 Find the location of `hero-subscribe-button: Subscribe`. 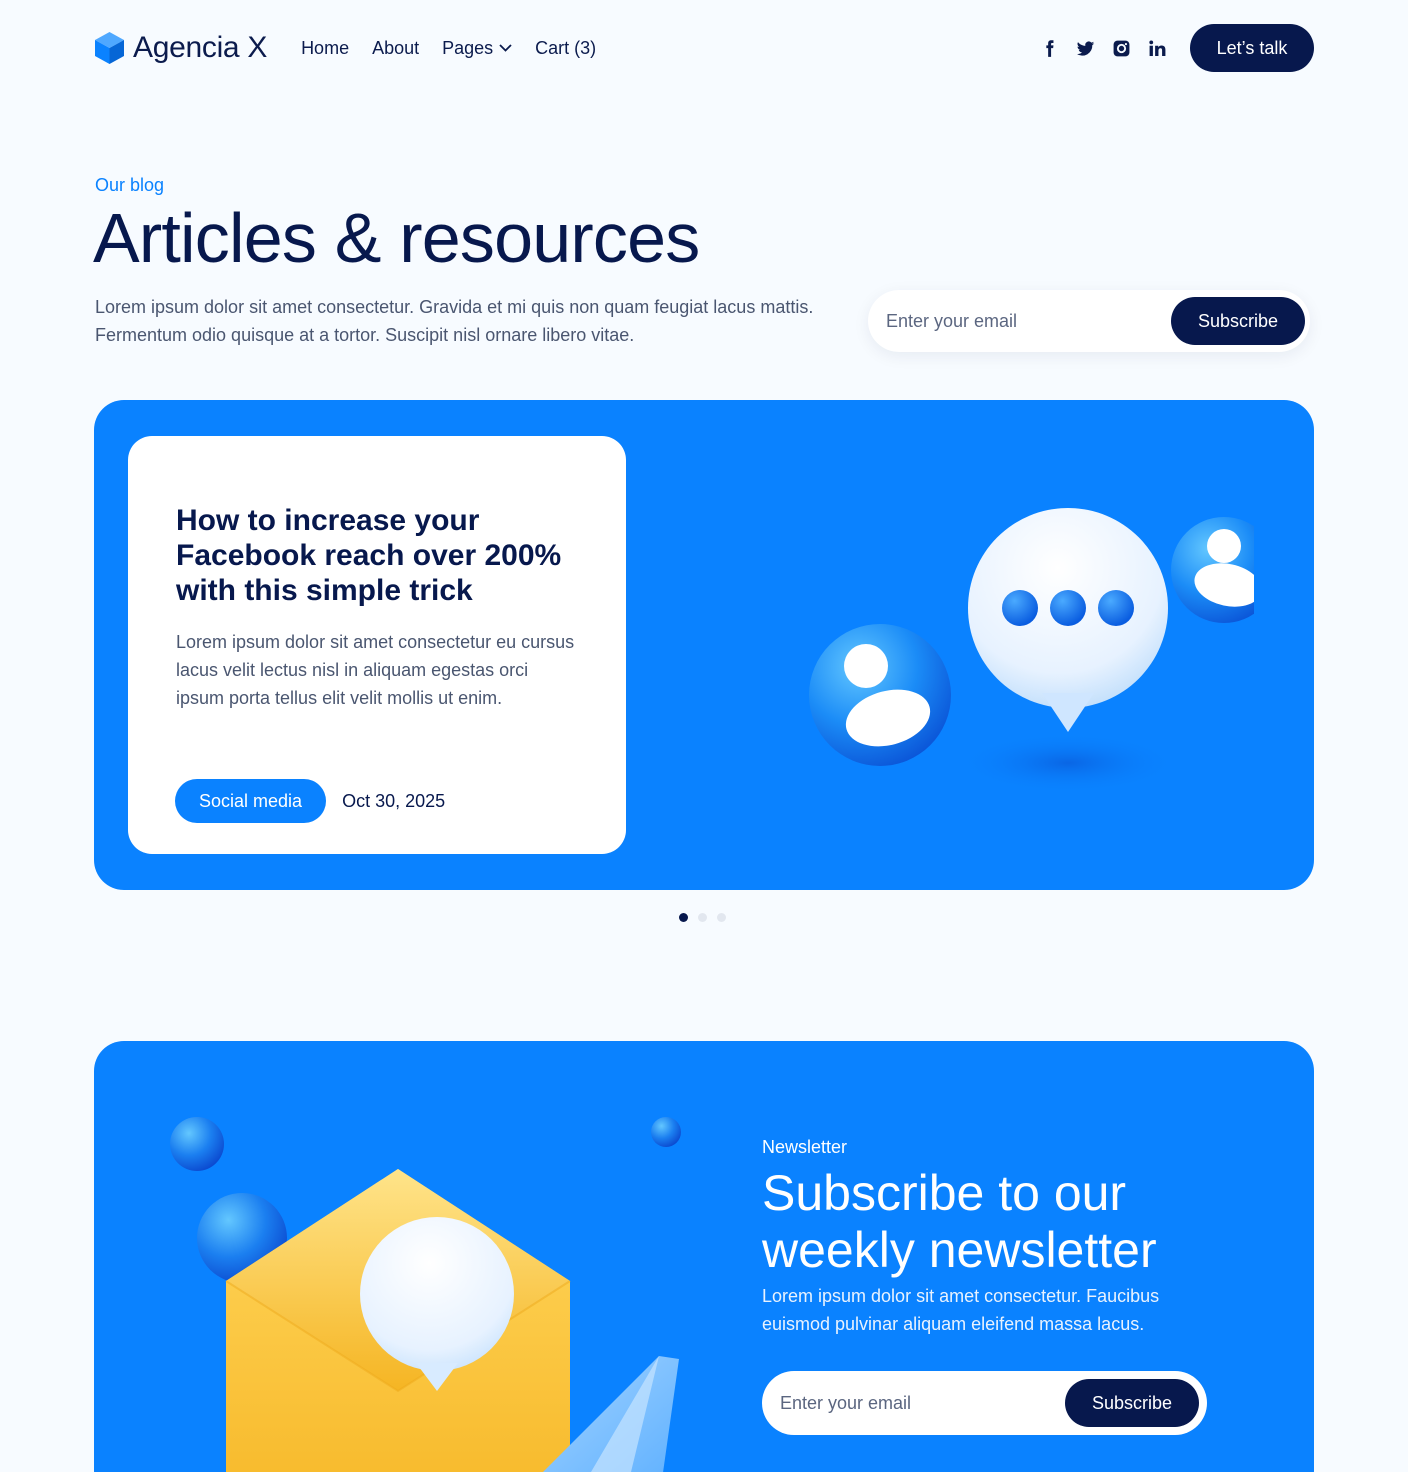

hero-subscribe-button: Subscribe is located at coordinates (1238, 321).